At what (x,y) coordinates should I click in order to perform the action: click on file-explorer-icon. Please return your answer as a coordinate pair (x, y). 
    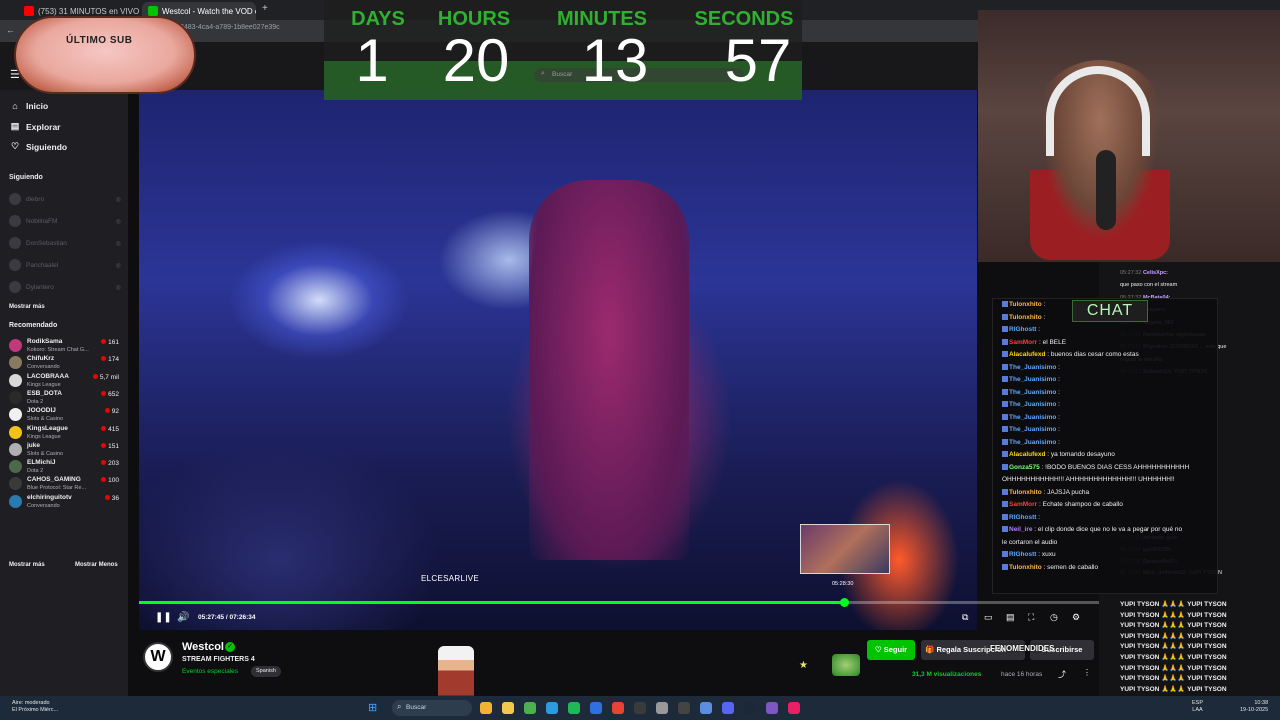
    Looking at the image, I should click on (508, 708).